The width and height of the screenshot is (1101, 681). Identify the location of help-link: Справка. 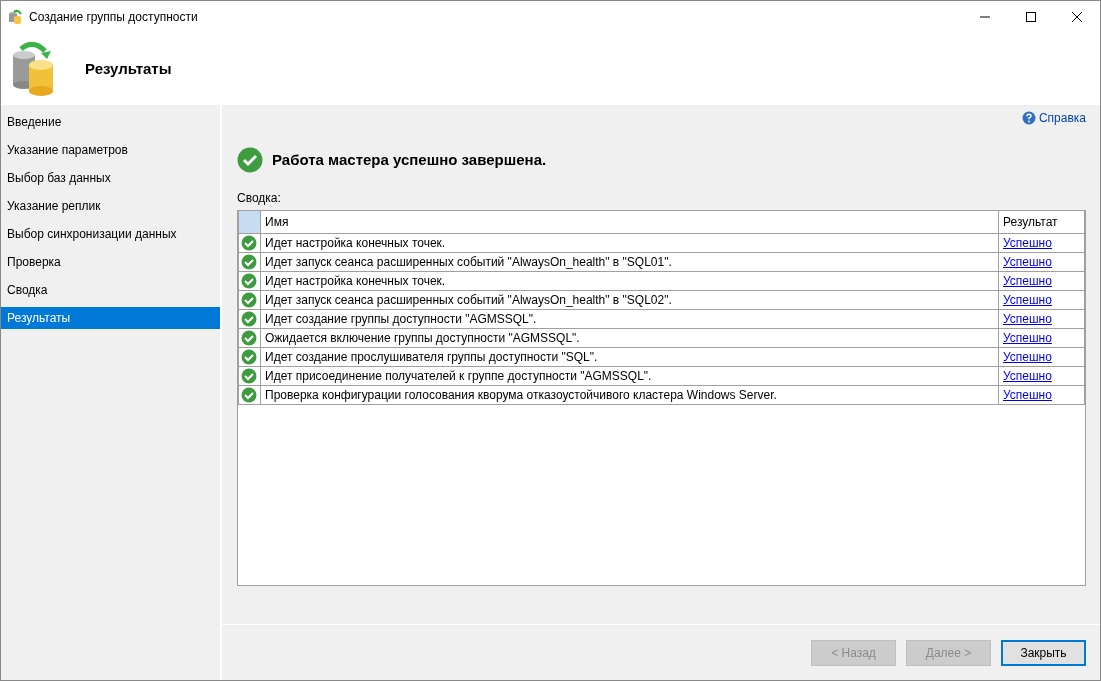
(1053, 118).